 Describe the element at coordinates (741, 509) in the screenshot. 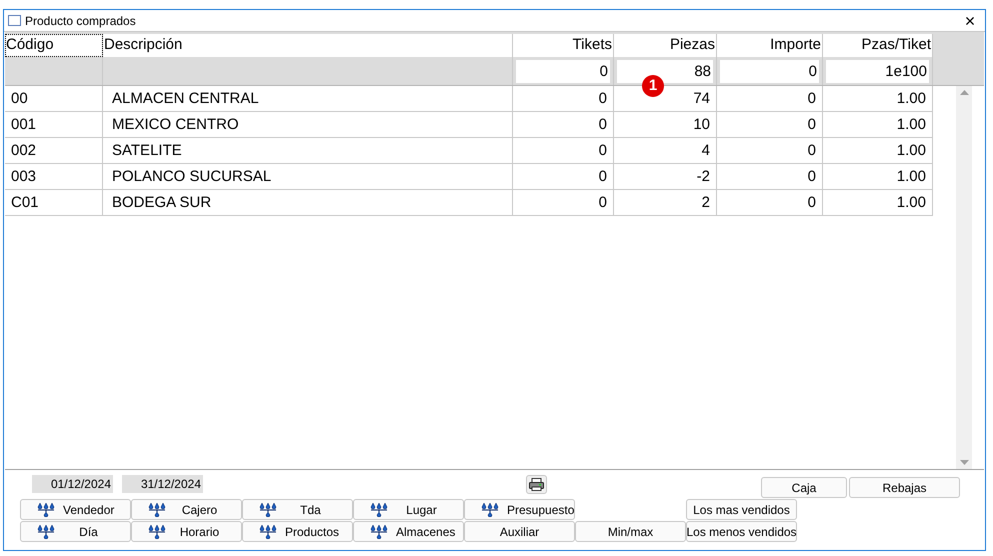

I see `option-button: Los mas vendidos` at that location.